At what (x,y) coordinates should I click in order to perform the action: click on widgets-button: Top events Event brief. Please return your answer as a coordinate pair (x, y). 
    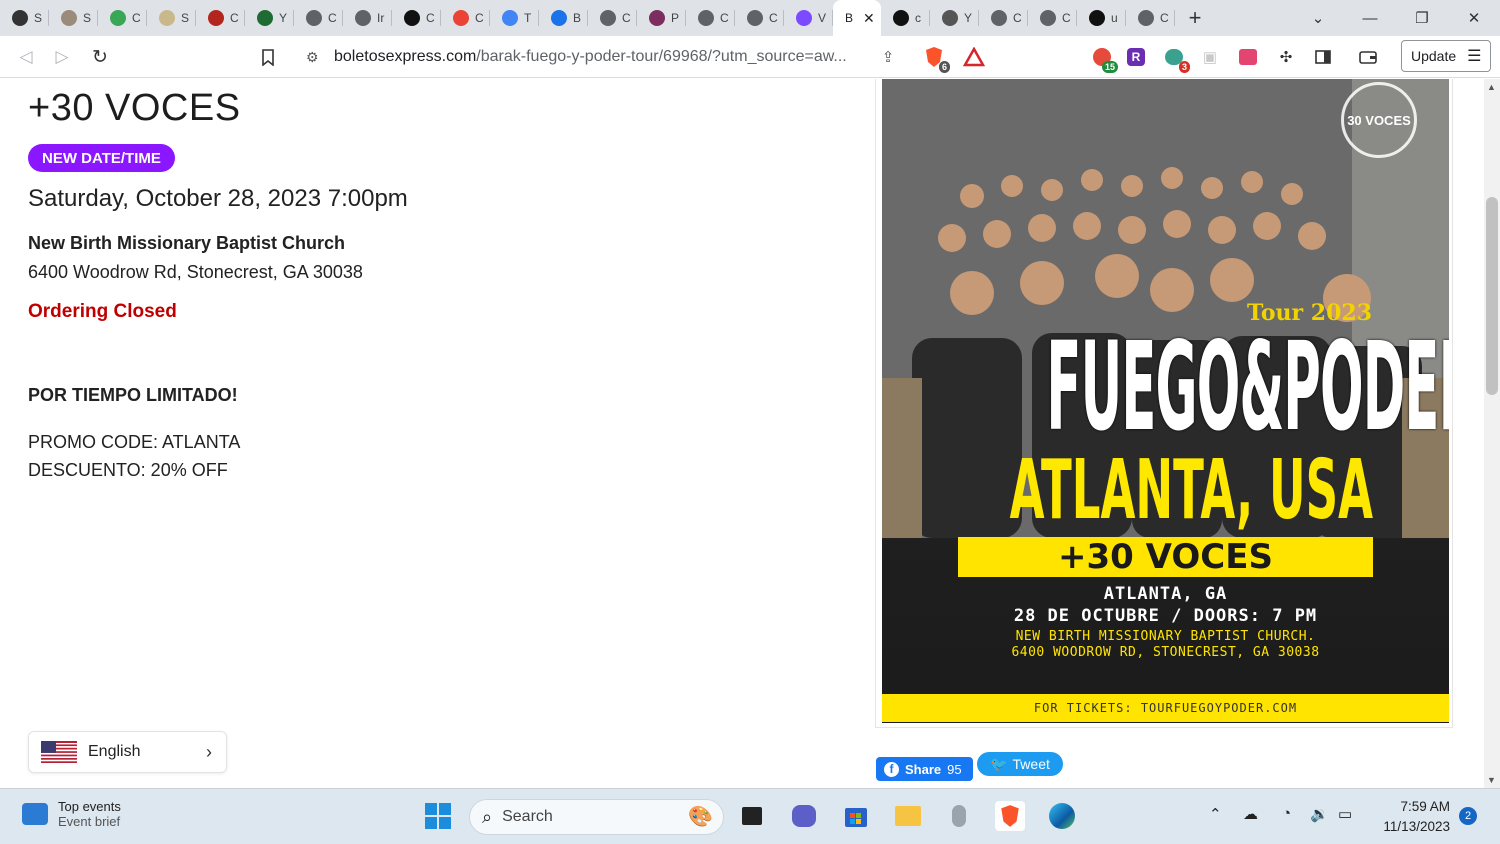
    Looking at the image, I should click on (71, 814).